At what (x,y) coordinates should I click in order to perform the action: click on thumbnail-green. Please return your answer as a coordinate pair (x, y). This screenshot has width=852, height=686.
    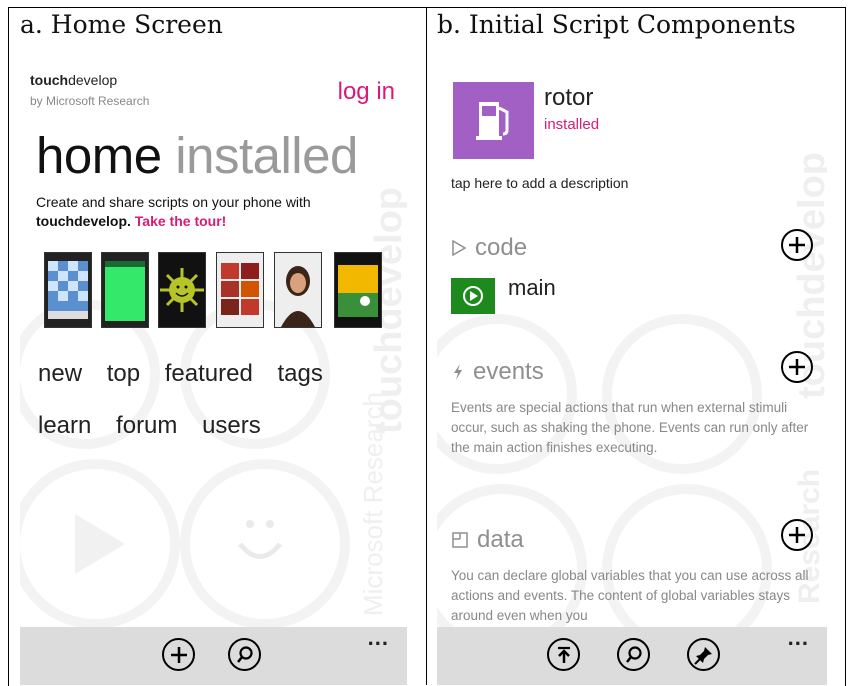
    Looking at the image, I should click on (125, 290).